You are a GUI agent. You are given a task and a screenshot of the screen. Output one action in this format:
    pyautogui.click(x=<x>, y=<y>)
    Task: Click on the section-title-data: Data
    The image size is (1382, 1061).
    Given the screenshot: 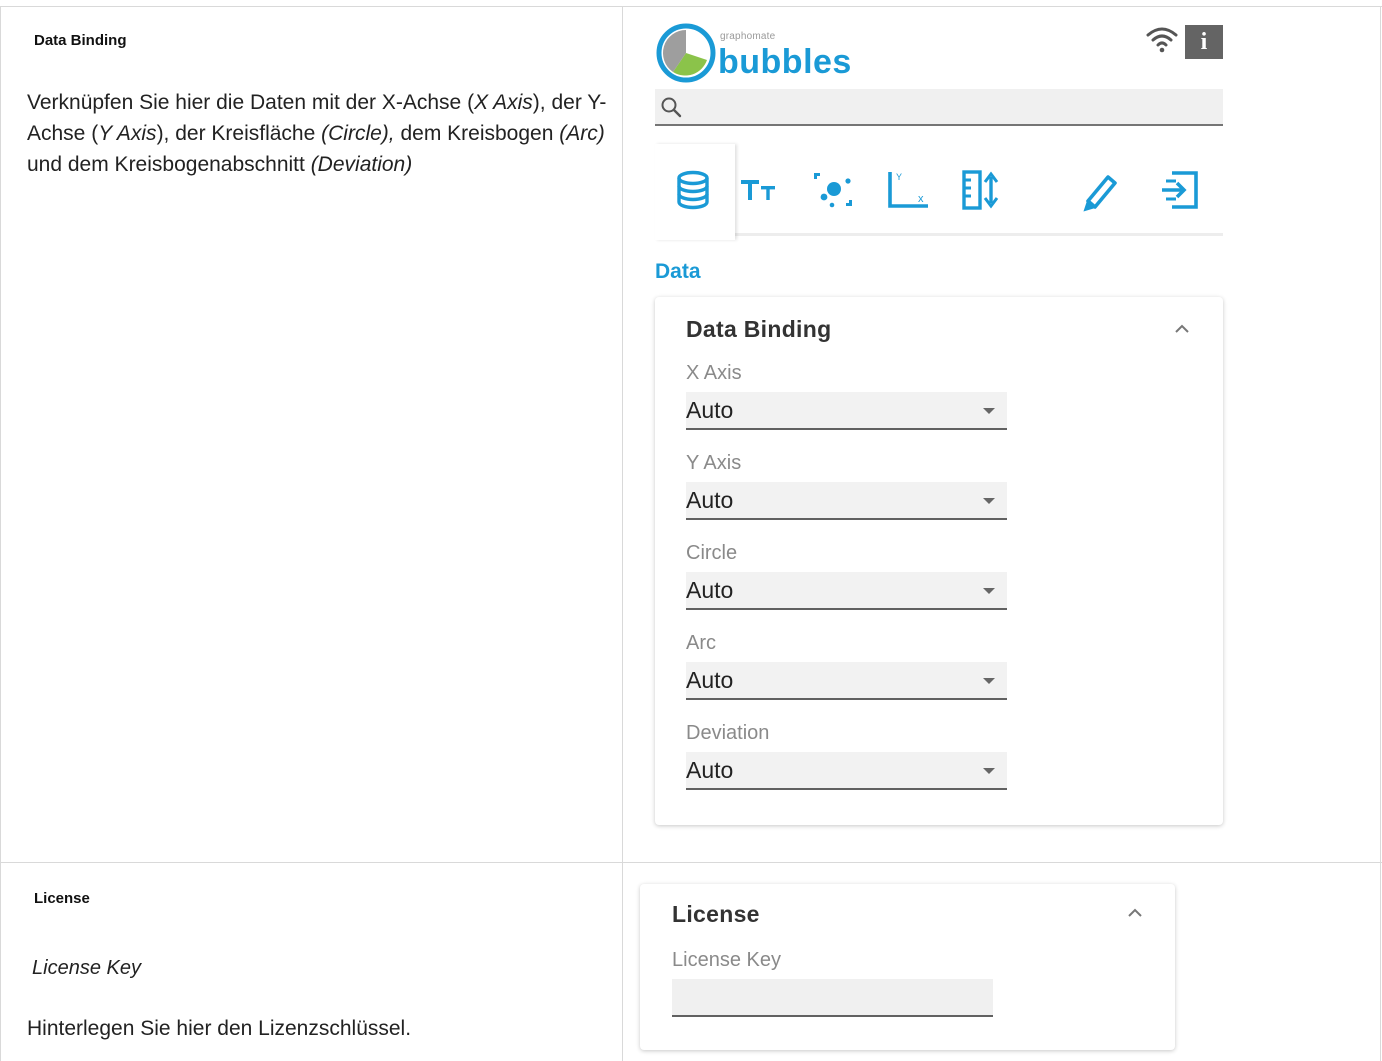 What is the action you would take?
    pyautogui.click(x=678, y=271)
    